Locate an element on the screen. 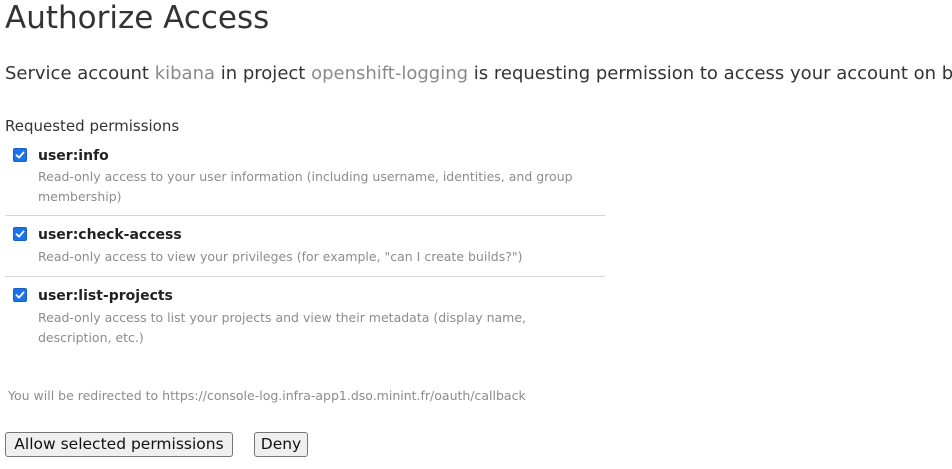  page-title: Authorize Access is located at coordinates (137, 18).